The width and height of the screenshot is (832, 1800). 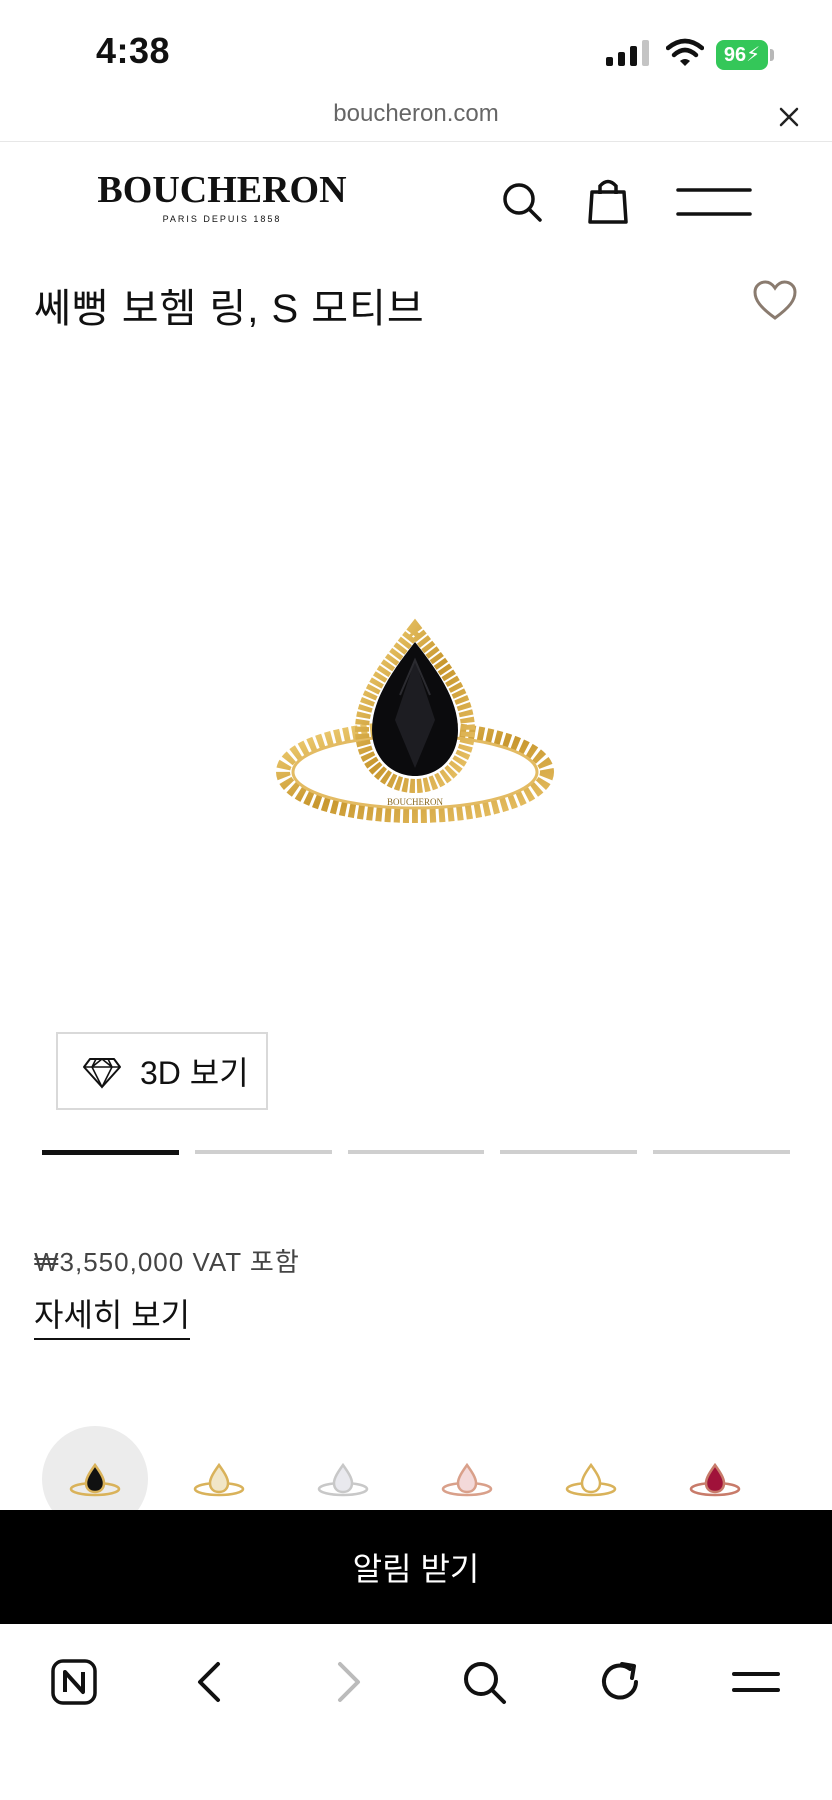 I want to click on status-time: 4:38, so click(x=133, y=50).